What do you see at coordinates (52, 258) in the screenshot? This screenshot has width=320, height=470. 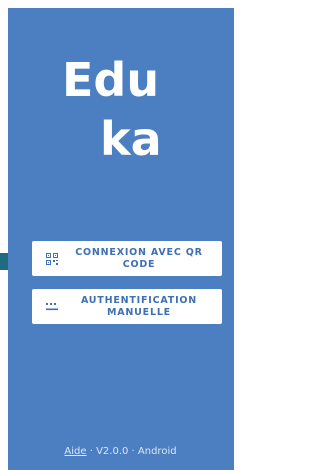 I see `qr-code-icon` at bounding box center [52, 258].